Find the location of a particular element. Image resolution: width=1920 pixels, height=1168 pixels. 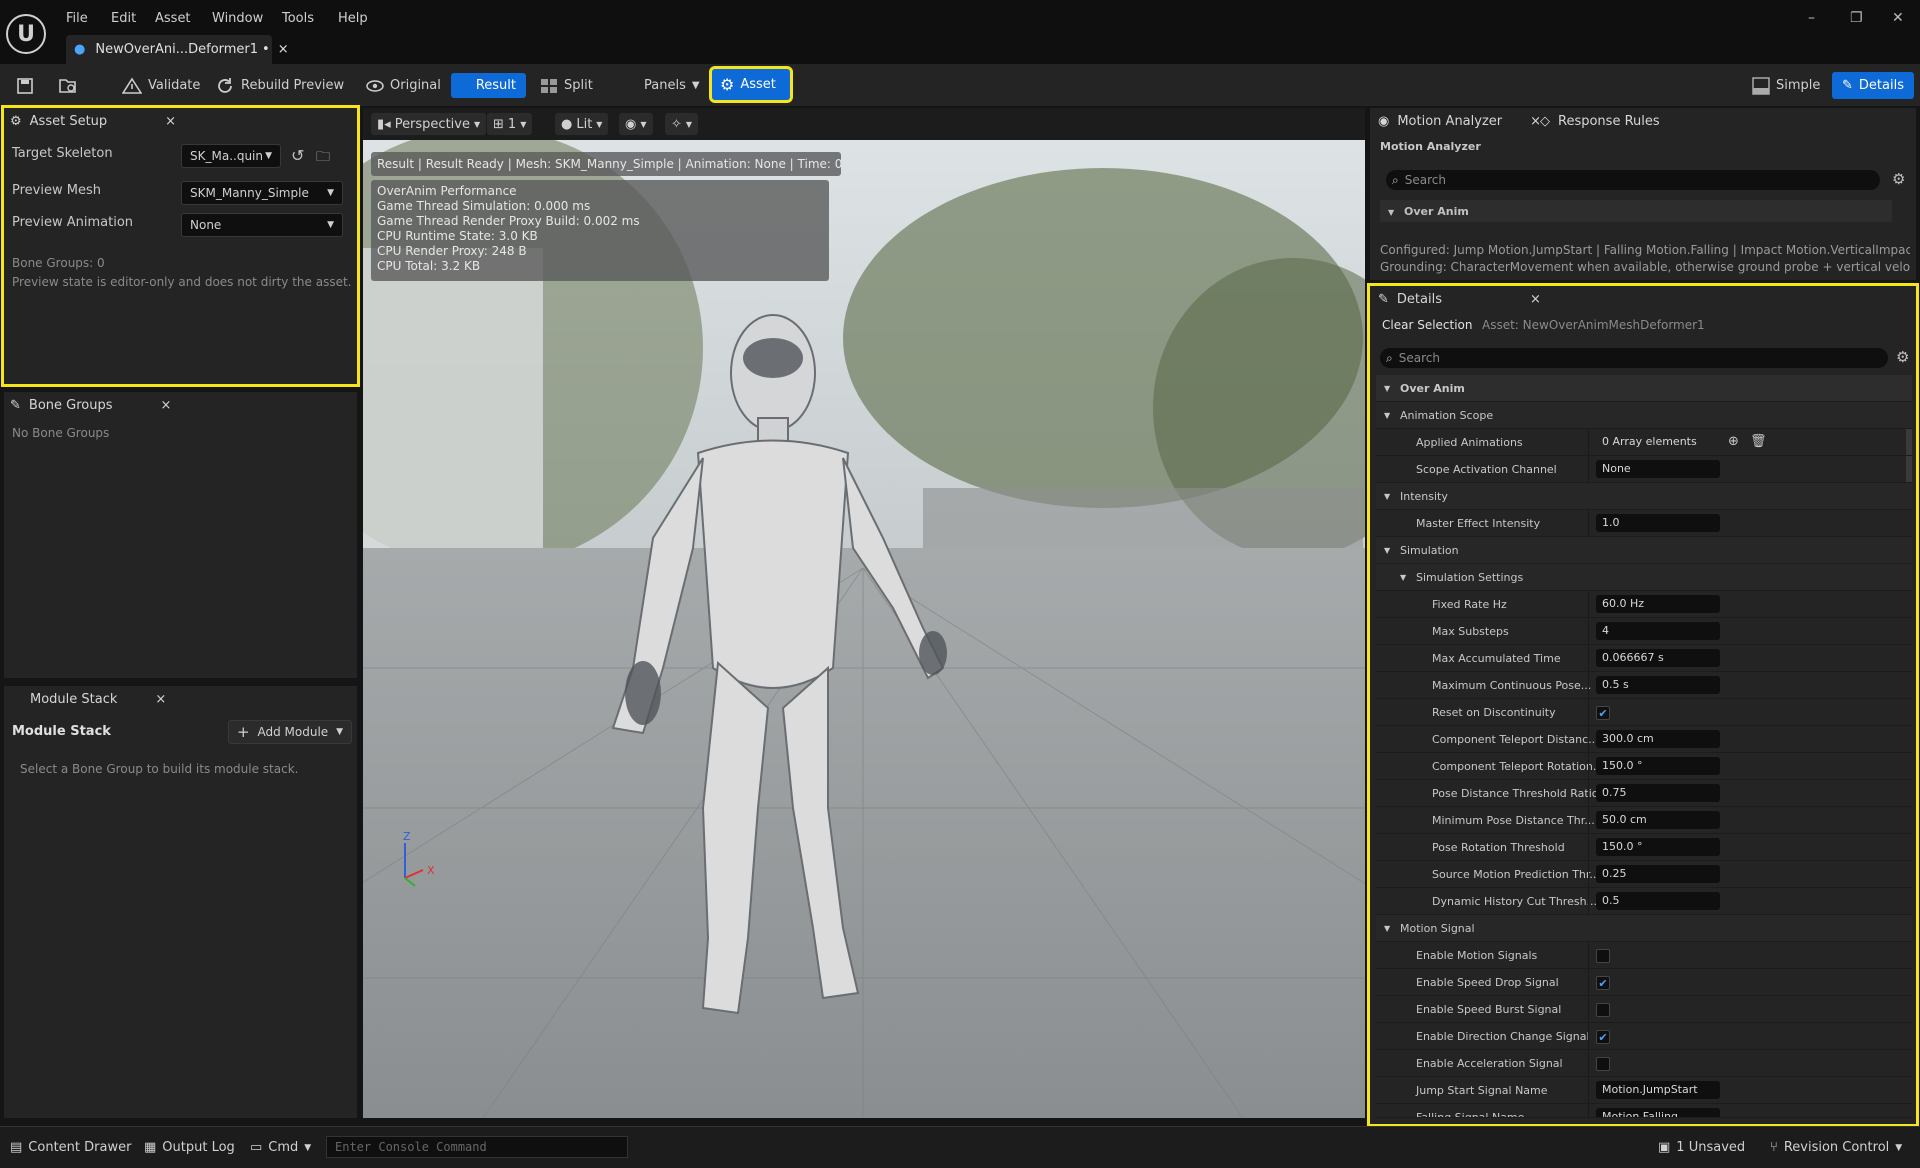

details-tab: ✎ Details × is located at coordinates (1459, 299).